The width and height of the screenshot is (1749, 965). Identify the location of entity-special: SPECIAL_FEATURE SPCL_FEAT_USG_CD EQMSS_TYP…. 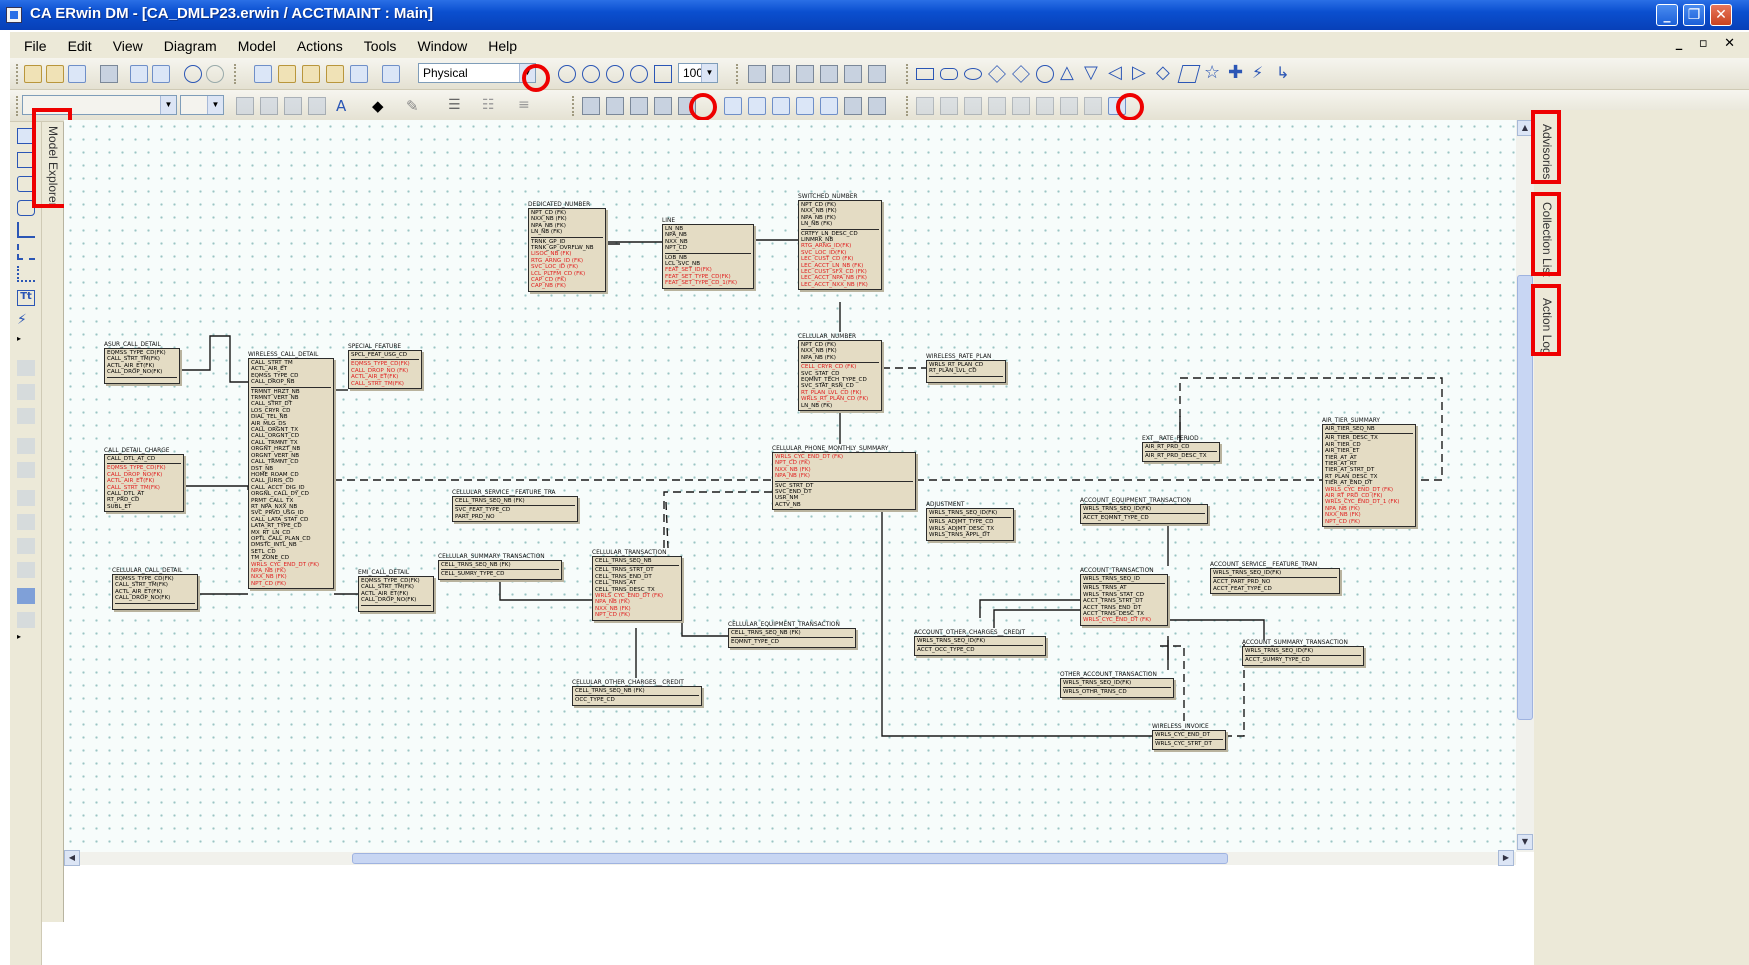
(385, 366).